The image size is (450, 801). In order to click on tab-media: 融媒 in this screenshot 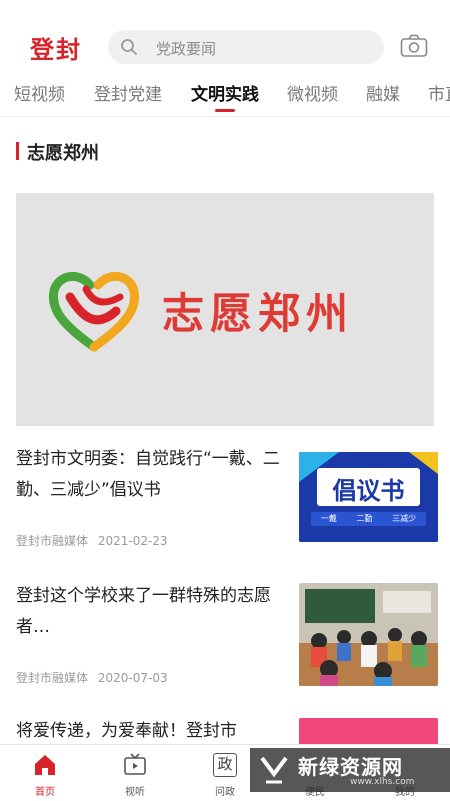, I will do `click(383, 92)`.